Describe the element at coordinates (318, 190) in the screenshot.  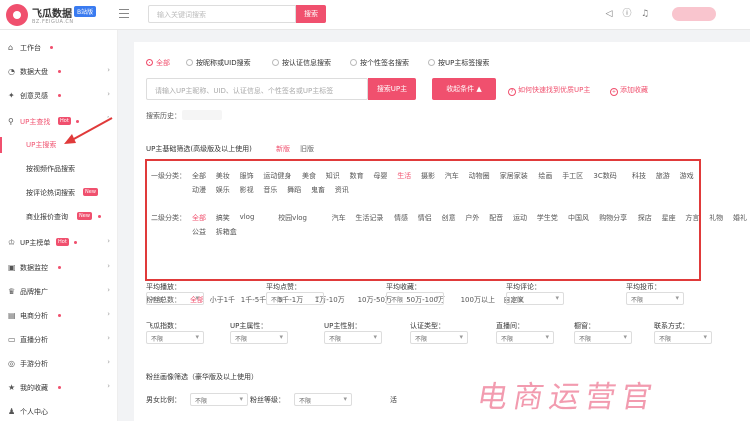
I see `category-option: 鬼畜` at that location.